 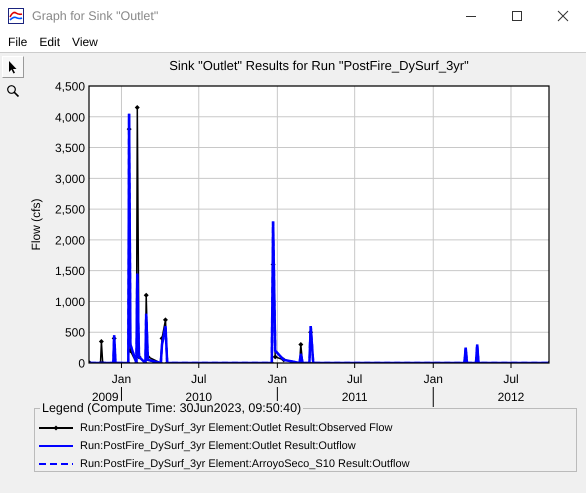 What do you see at coordinates (218, 446) in the screenshot?
I see `legend-label: Run:PostFire_DySurf_3yr Element:Outlet Result:Outflow` at bounding box center [218, 446].